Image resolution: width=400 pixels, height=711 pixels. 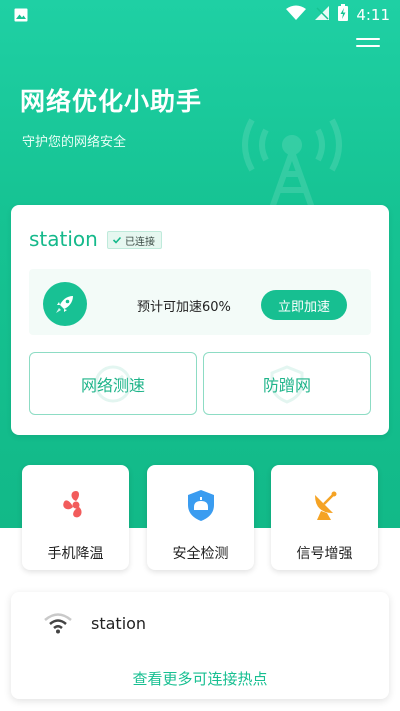 What do you see at coordinates (111, 101) in the screenshot?
I see `app-title: 网络优化小助手` at bounding box center [111, 101].